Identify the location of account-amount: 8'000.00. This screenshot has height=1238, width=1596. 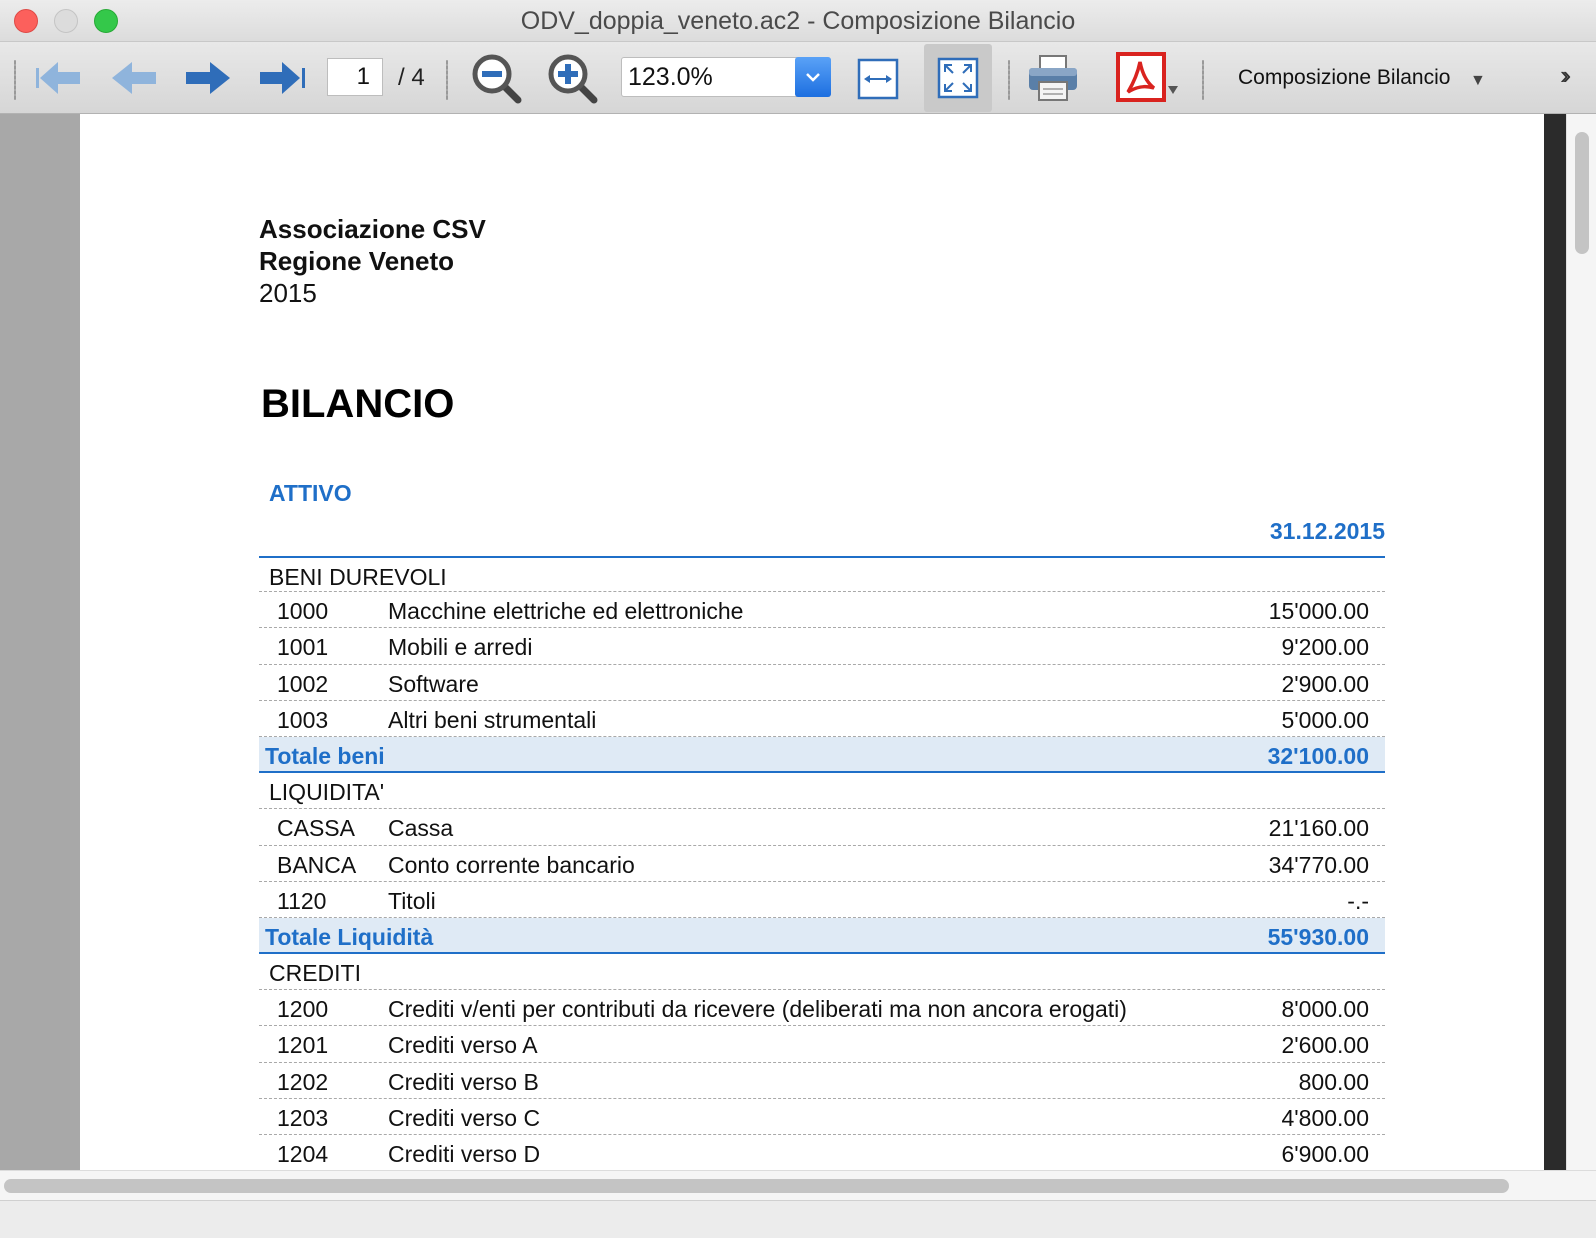
(1325, 1009).